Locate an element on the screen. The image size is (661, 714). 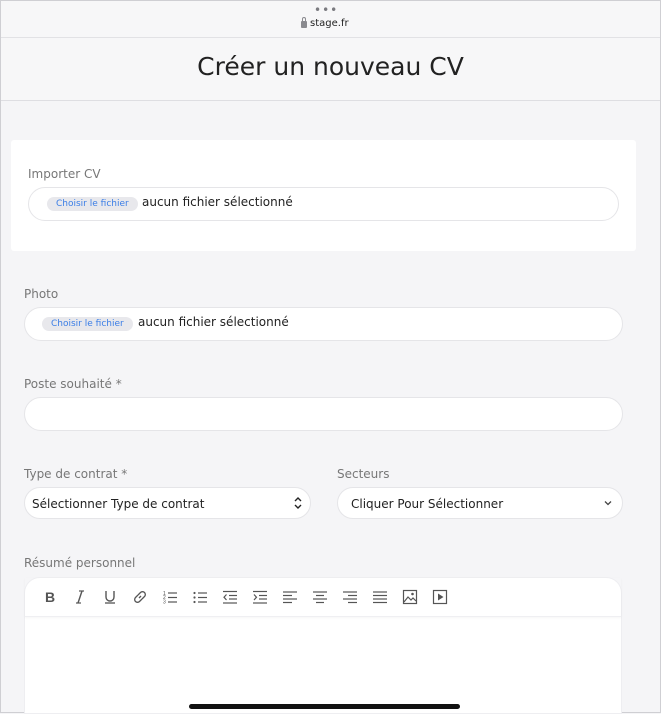
photo-file-status: aucun fichier sélectionné is located at coordinates (213, 322).